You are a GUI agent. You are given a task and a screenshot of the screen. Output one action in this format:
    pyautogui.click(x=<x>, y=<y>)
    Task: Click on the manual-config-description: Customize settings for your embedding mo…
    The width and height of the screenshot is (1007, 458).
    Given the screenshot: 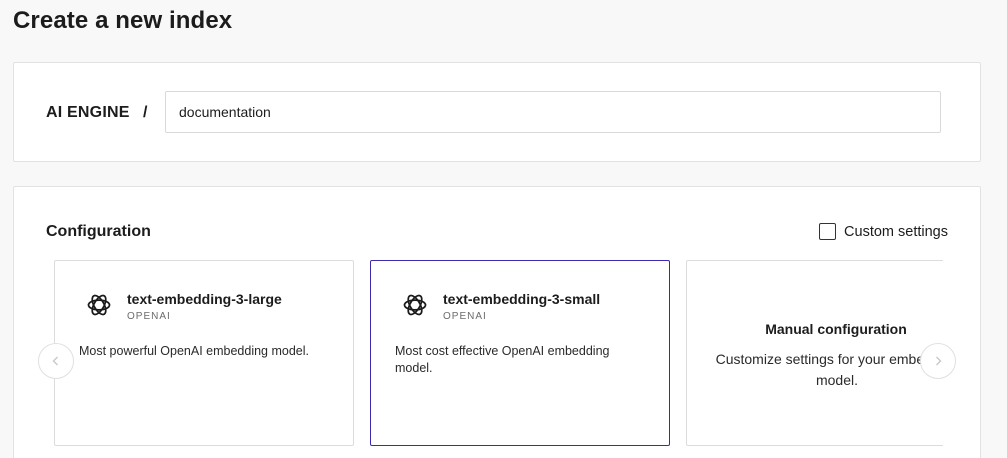 What is the action you would take?
    pyautogui.click(x=829, y=369)
    